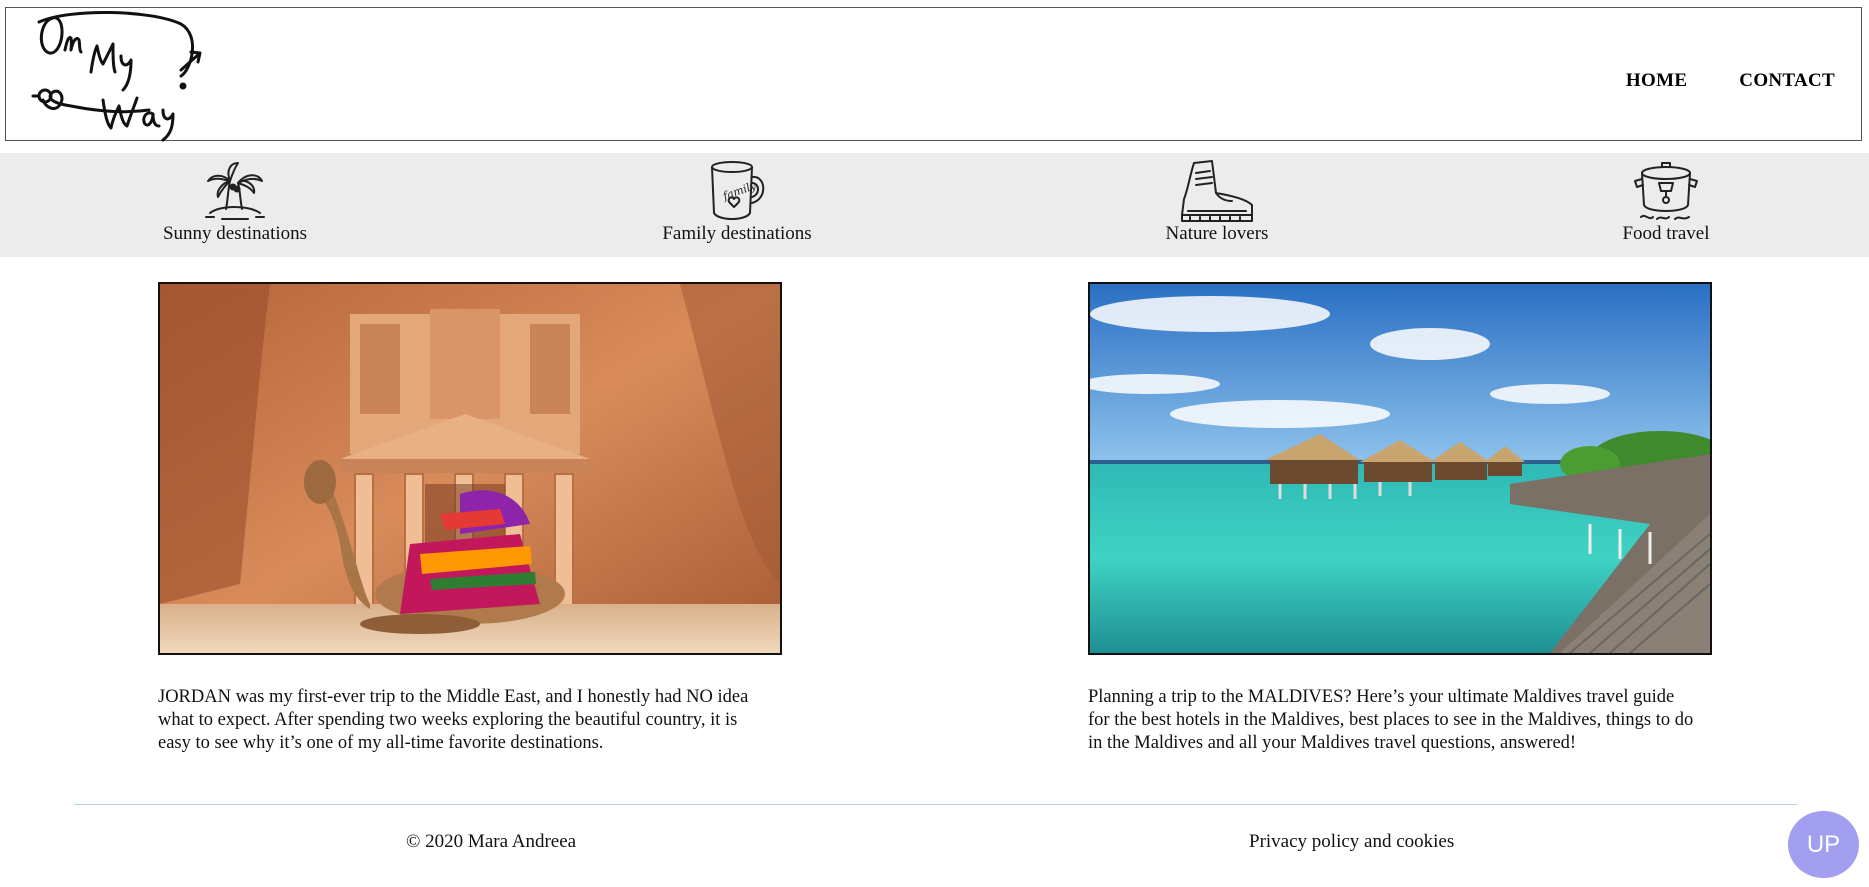  Describe the element at coordinates (935, 804) in the screenshot. I see `footer-divider` at that location.